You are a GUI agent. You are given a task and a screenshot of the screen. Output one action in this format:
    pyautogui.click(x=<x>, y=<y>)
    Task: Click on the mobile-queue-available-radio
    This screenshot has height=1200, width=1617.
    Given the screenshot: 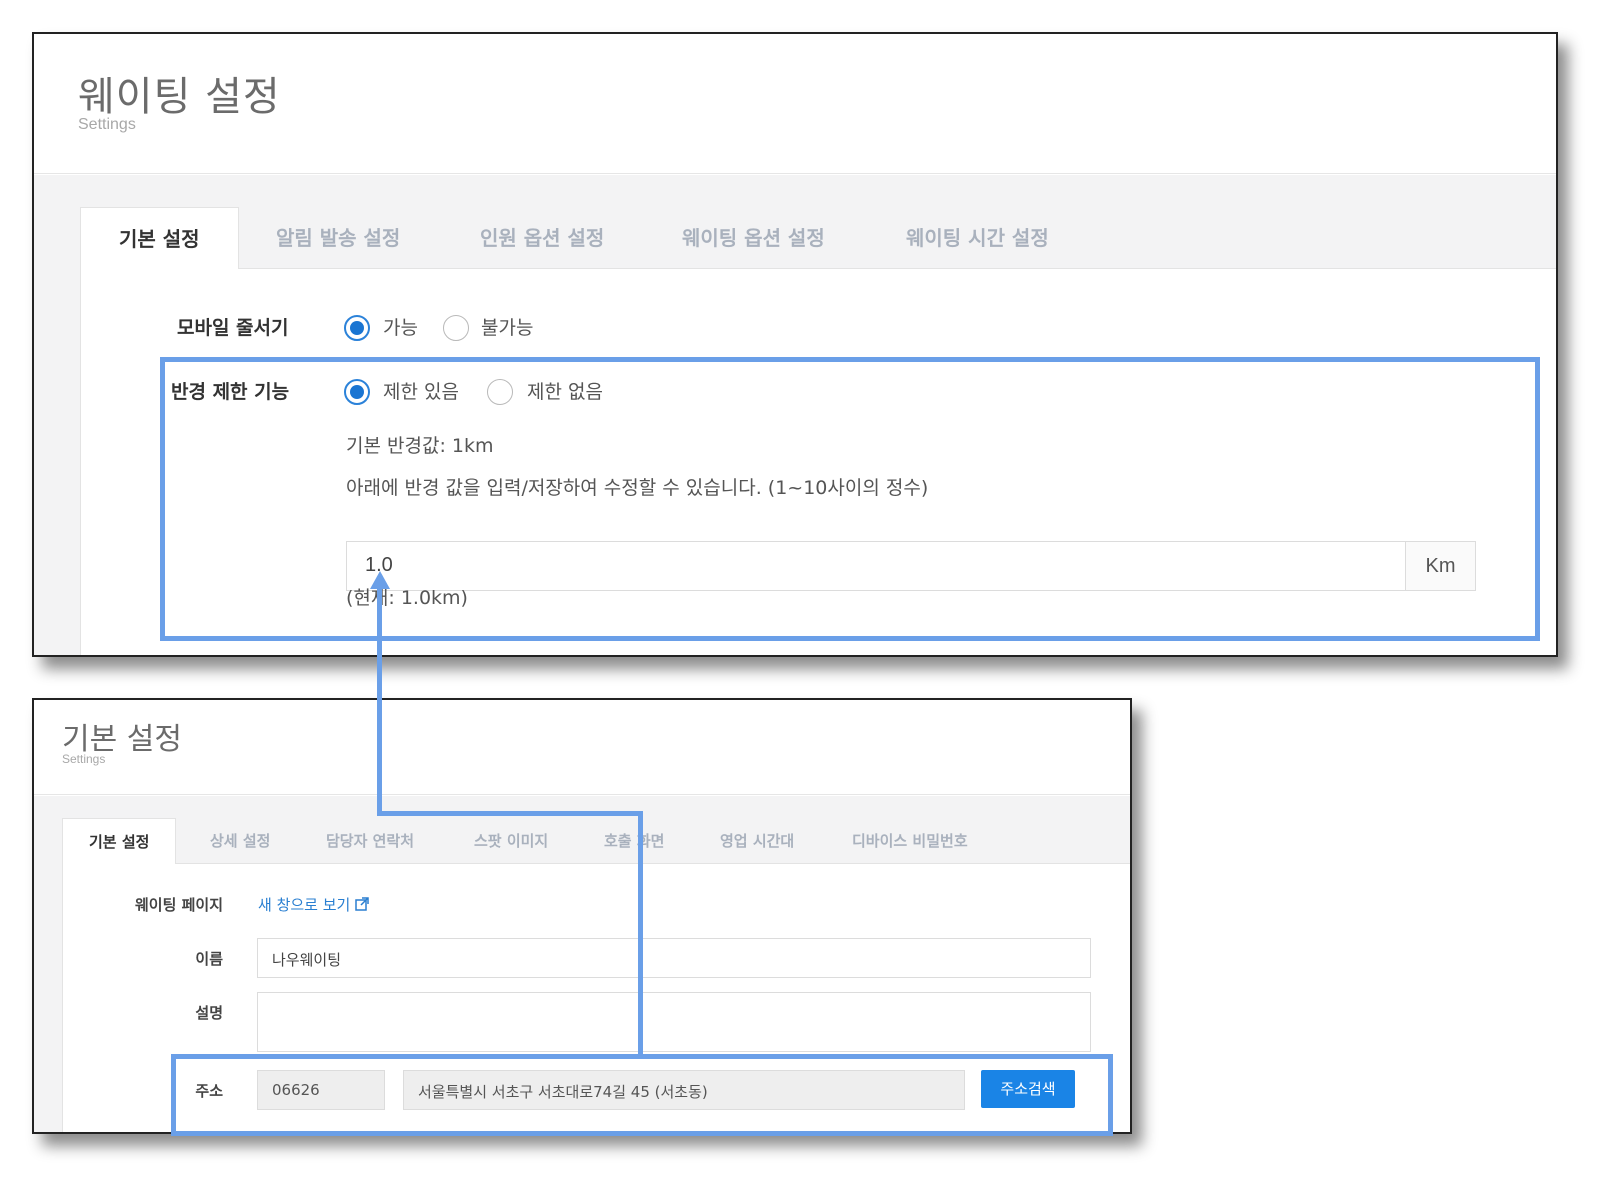 What is the action you would take?
    pyautogui.click(x=357, y=328)
    